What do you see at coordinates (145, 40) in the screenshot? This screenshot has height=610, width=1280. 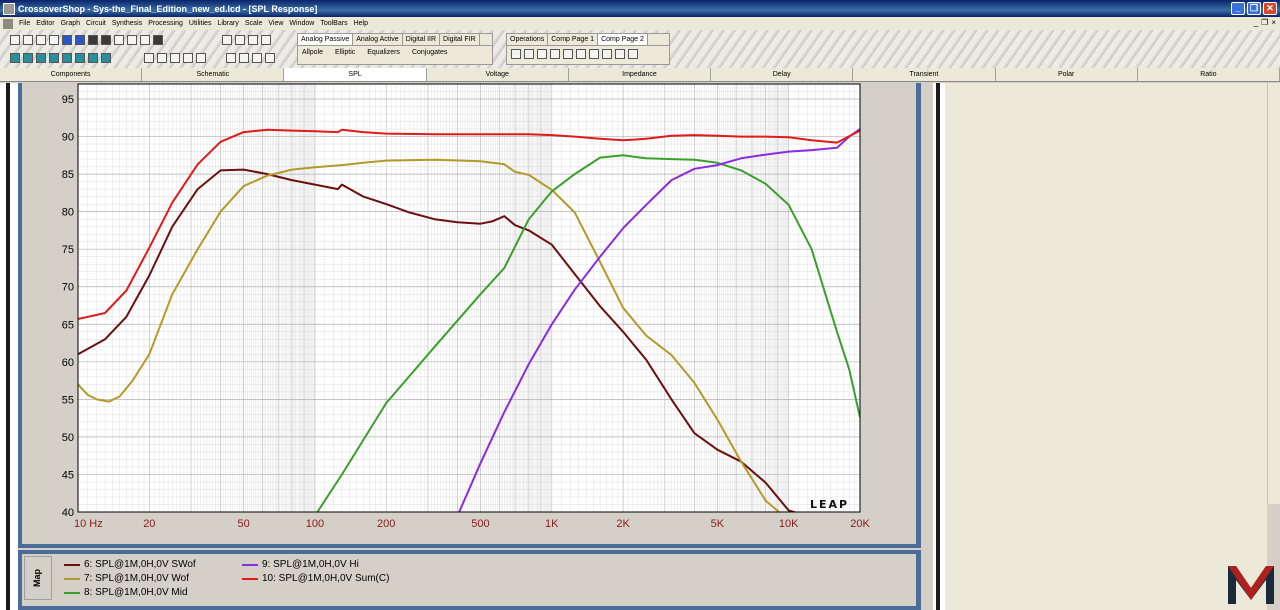 I see `print-icon` at bounding box center [145, 40].